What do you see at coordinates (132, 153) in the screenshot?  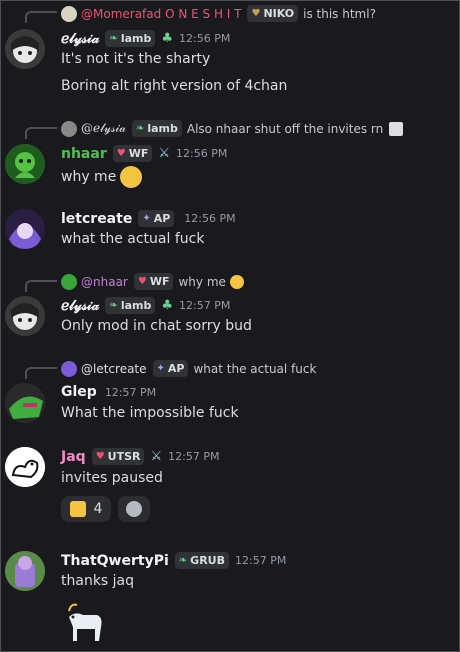 I see `role-tag: ♥ WF` at bounding box center [132, 153].